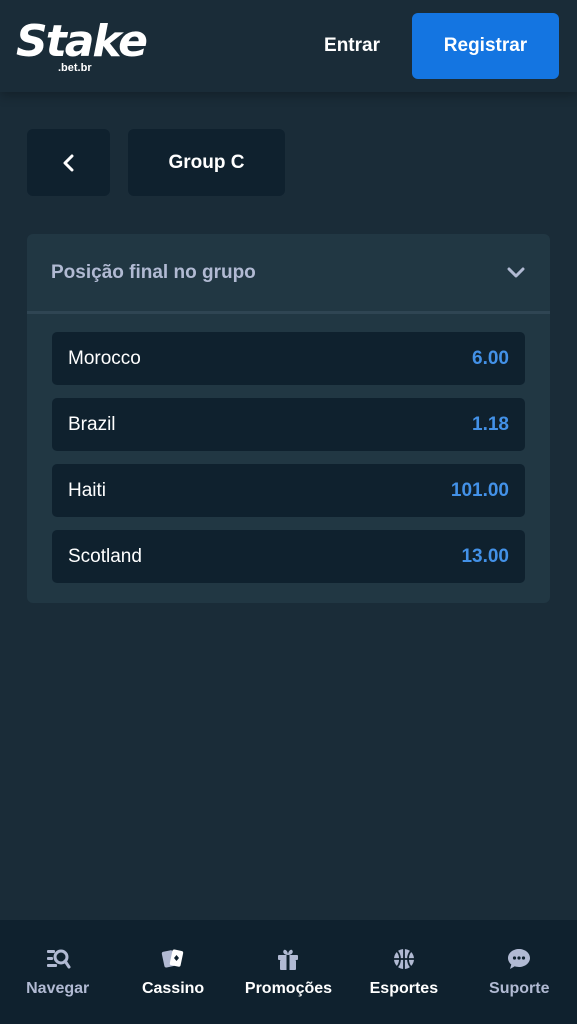  I want to click on outcome-button: Haiti 101.00, so click(288, 490).